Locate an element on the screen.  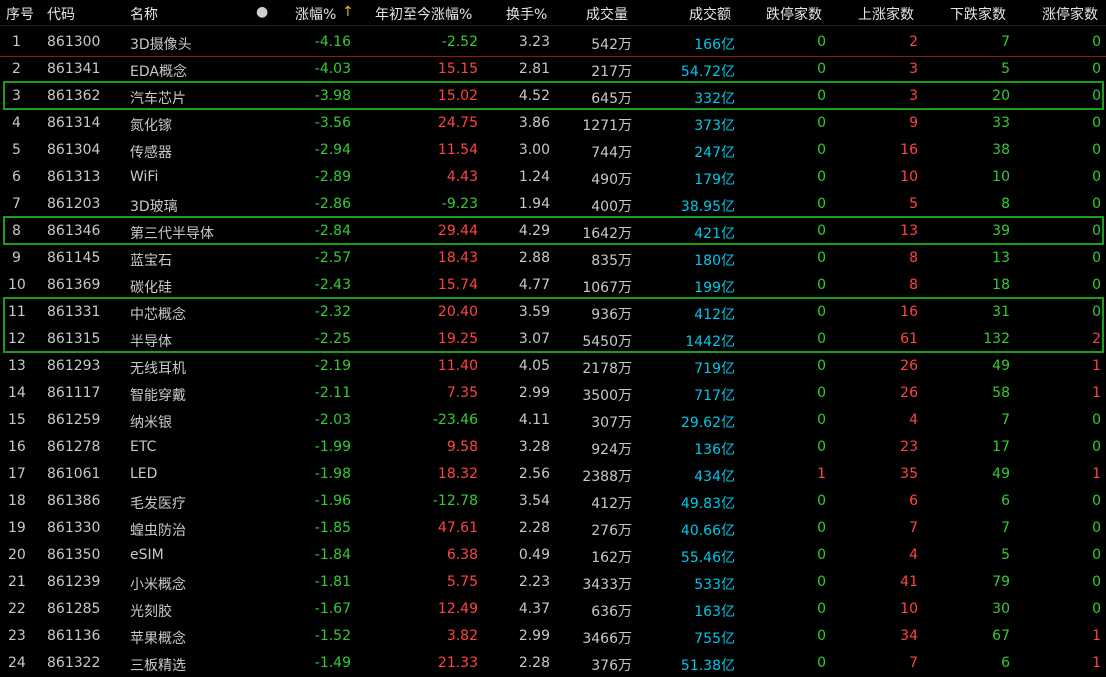
cell-amount: 755亿 is located at coordinates (714, 639).